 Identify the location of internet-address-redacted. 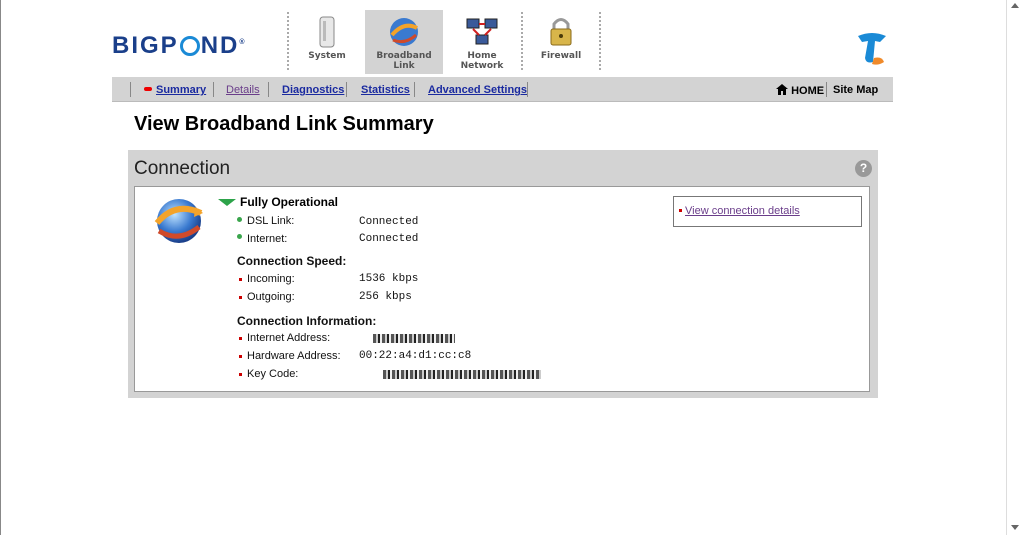
(414, 338).